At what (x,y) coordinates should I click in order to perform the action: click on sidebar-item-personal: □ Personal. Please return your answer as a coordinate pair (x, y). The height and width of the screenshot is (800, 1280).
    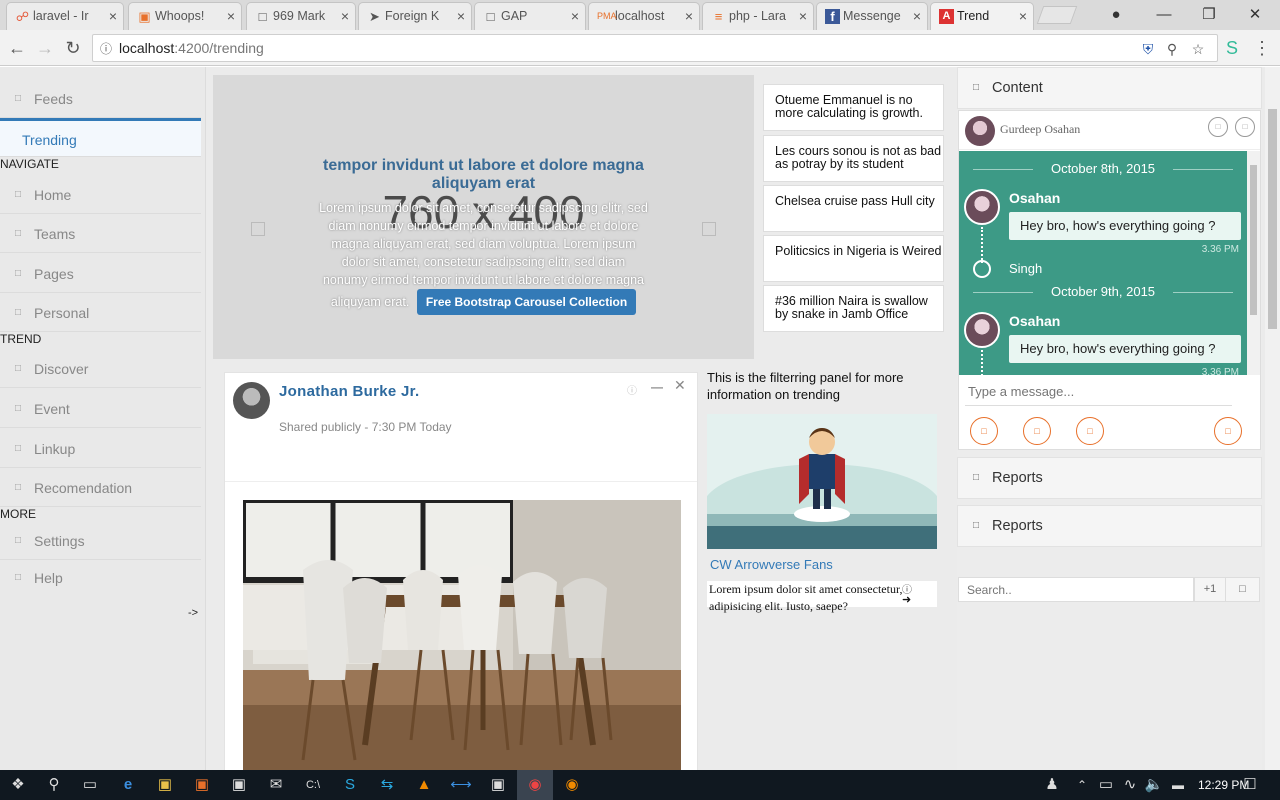
    Looking at the image, I should click on (100, 313).